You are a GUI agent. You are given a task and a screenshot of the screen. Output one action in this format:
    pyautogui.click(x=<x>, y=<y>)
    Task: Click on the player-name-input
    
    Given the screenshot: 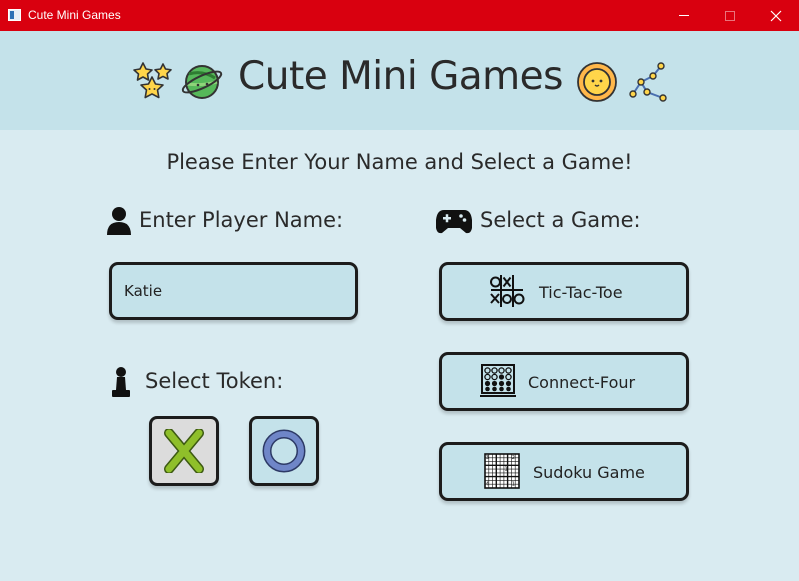 What is the action you would take?
    pyautogui.click(x=233, y=291)
    